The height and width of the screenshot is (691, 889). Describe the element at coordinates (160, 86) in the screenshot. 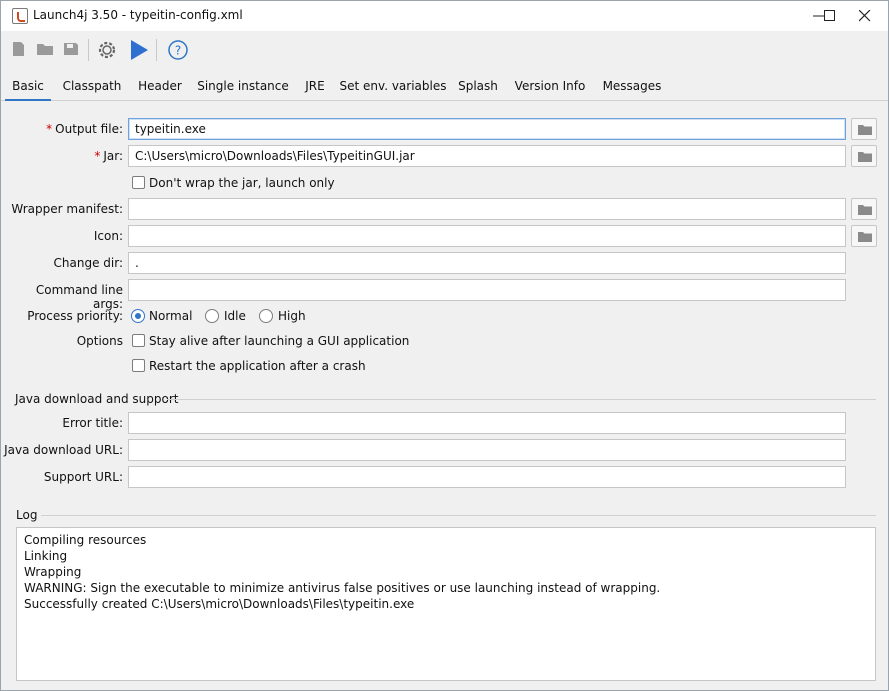

I see `tab-header: Header` at that location.